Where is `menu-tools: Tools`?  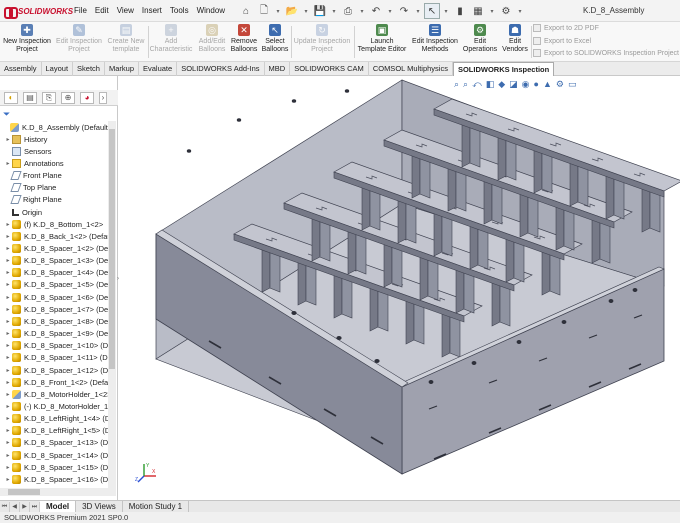 menu-tools: Tools is located at coordinates (179, 10).